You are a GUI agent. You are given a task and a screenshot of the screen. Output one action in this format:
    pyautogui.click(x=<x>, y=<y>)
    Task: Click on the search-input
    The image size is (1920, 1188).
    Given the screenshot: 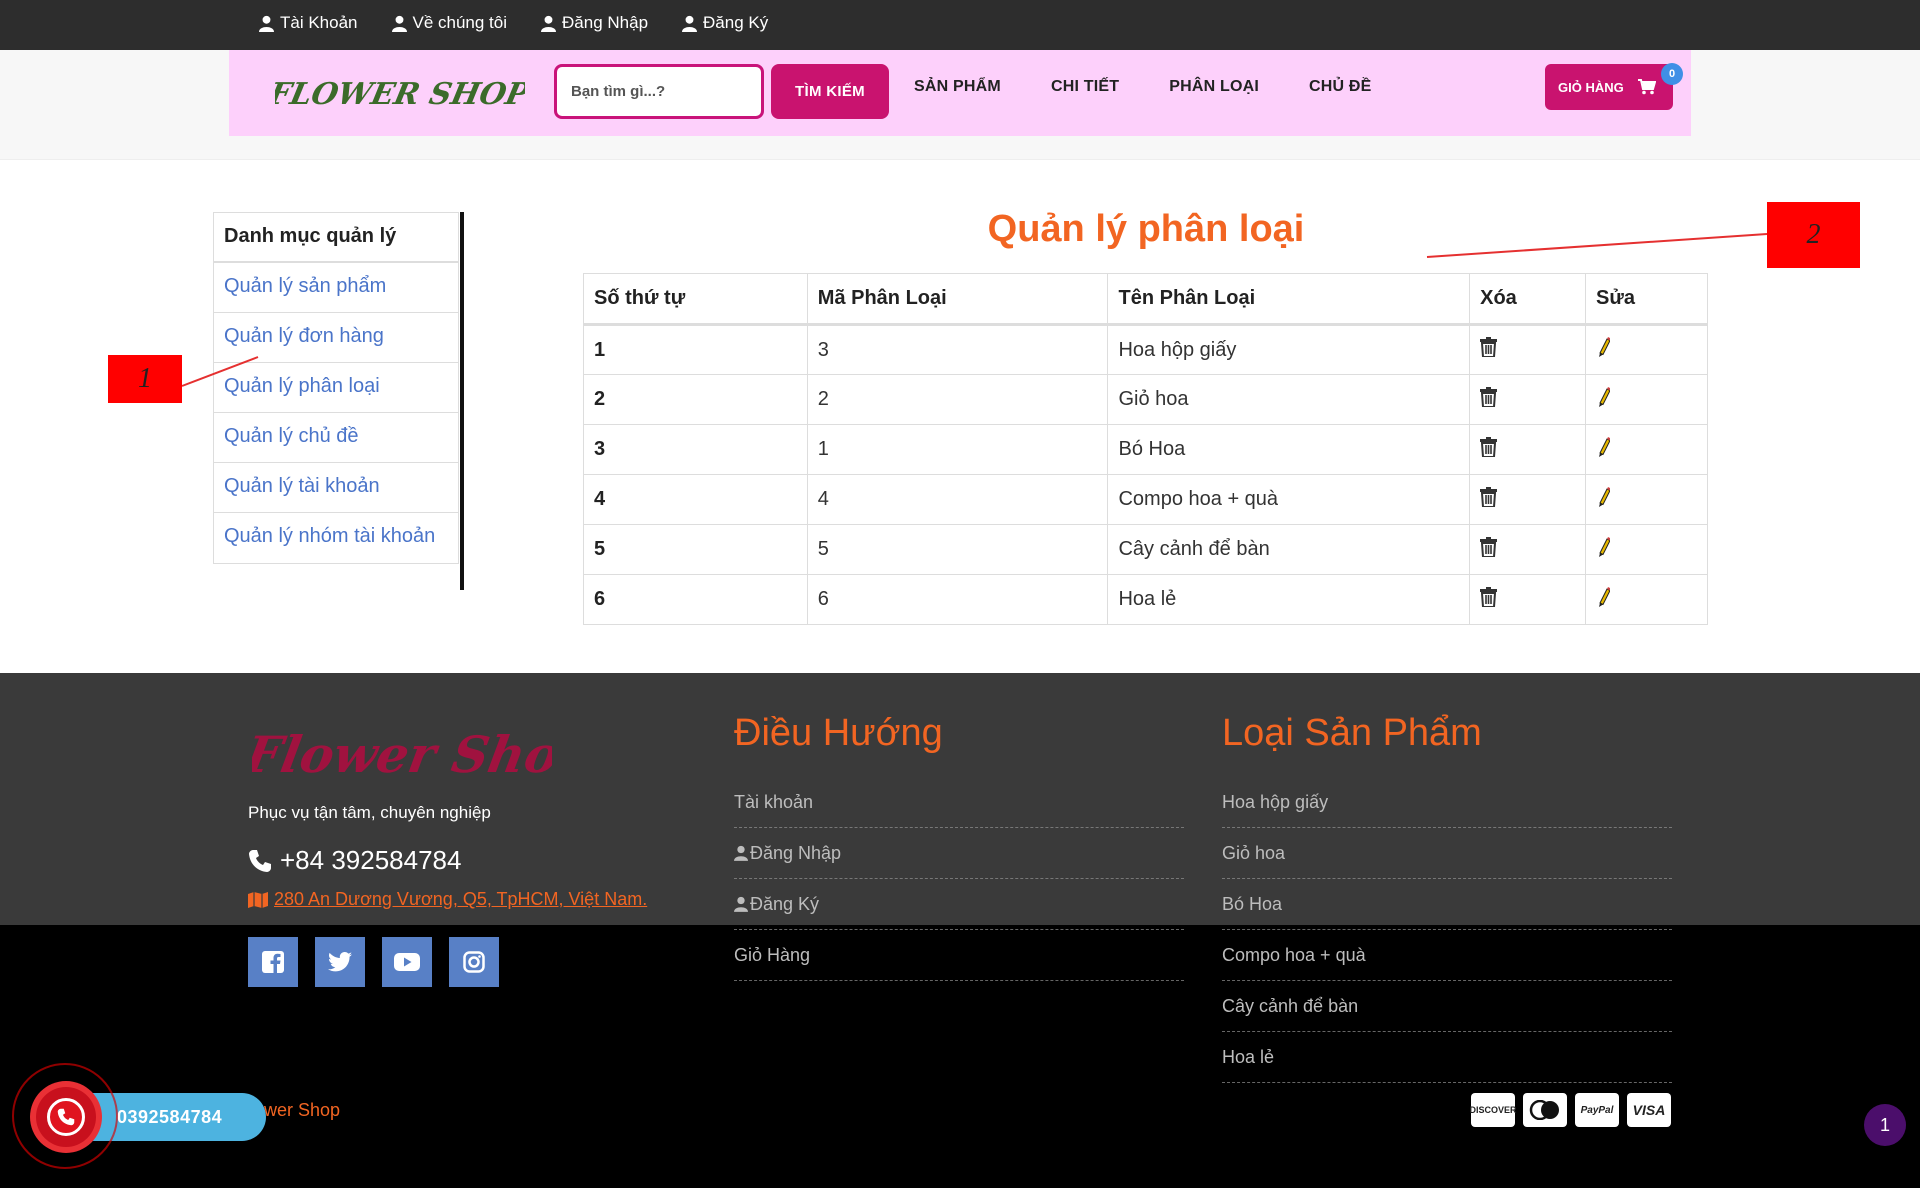 What is the action you would take?
    pyautogui.click(x=659, y=91)
    